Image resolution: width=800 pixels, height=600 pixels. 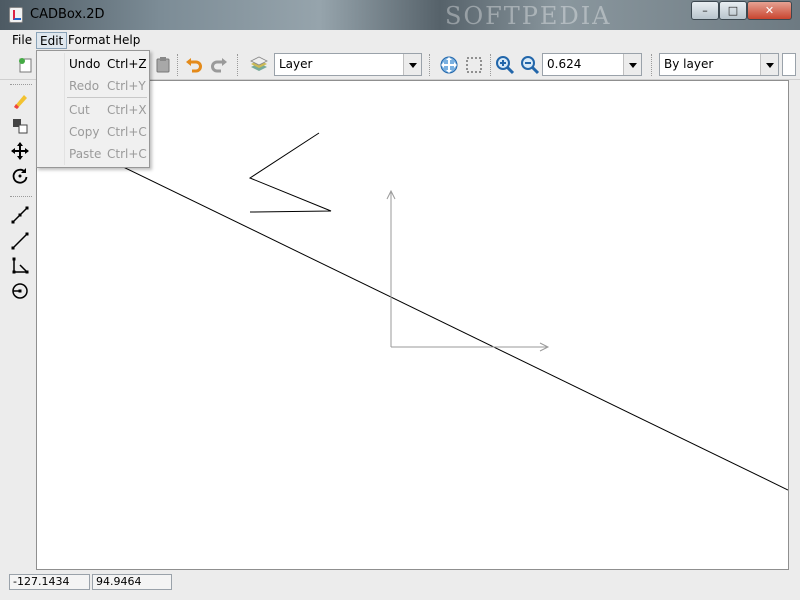 What do you see at coordinates (18, 325) in the screenshot?
I see `tool-palette` at bounding box center [18, 325].